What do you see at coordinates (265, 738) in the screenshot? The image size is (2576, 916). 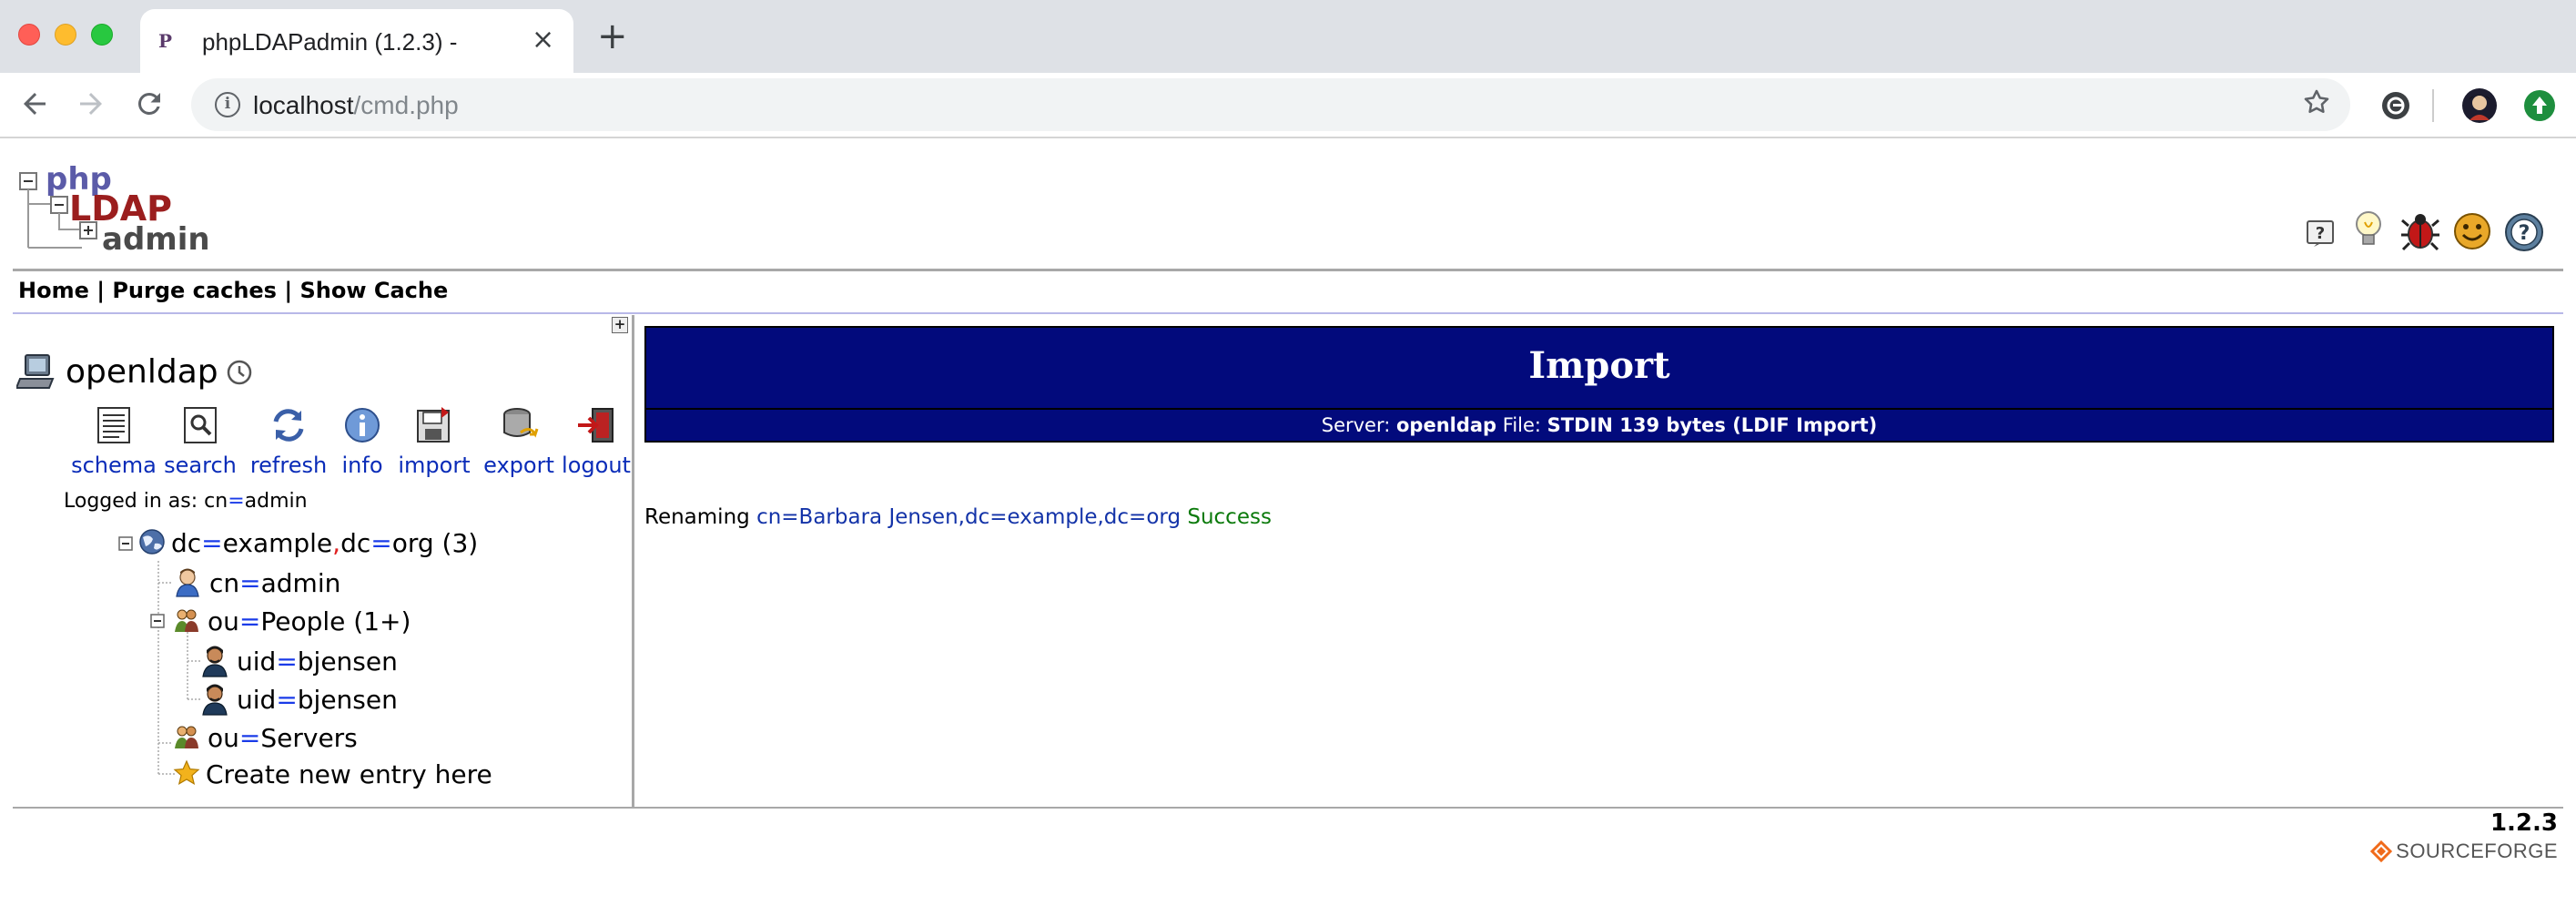 I see `tree-node-servers: ou=Servers` at bounding box center [265, 738].